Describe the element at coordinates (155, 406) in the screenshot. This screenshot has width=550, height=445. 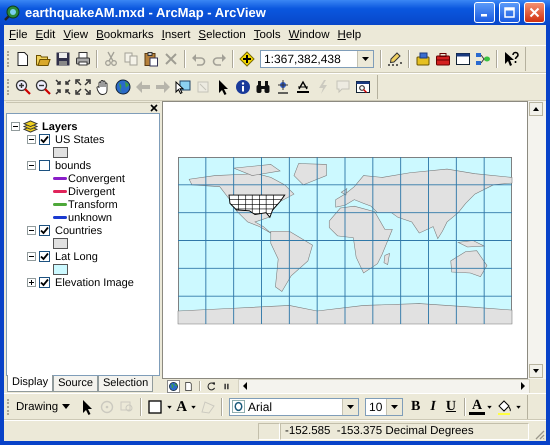
I see `rectangle-icon` at that location.